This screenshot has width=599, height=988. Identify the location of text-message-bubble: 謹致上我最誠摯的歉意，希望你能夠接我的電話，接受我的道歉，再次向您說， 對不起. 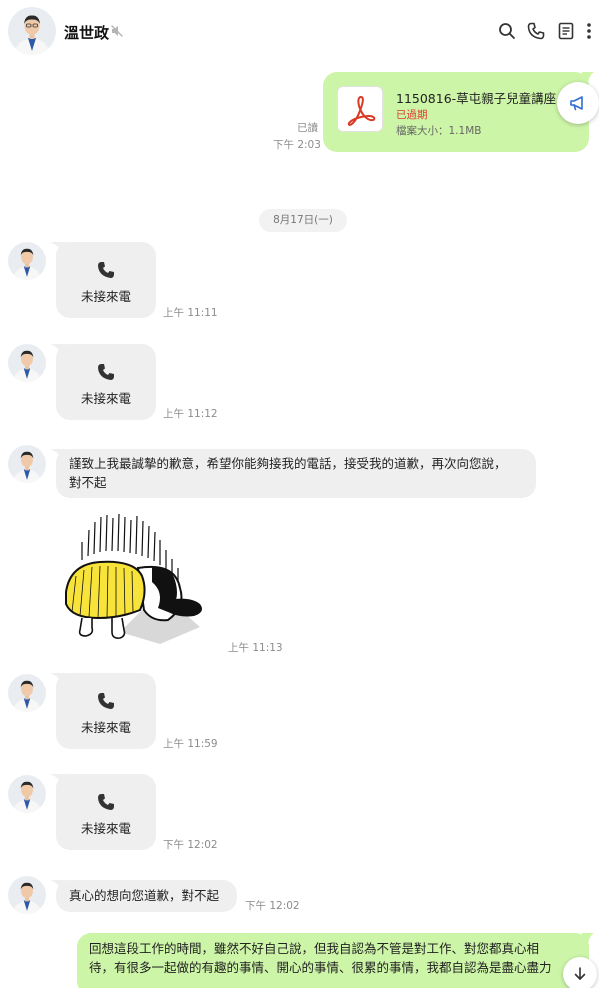
(293, 473).